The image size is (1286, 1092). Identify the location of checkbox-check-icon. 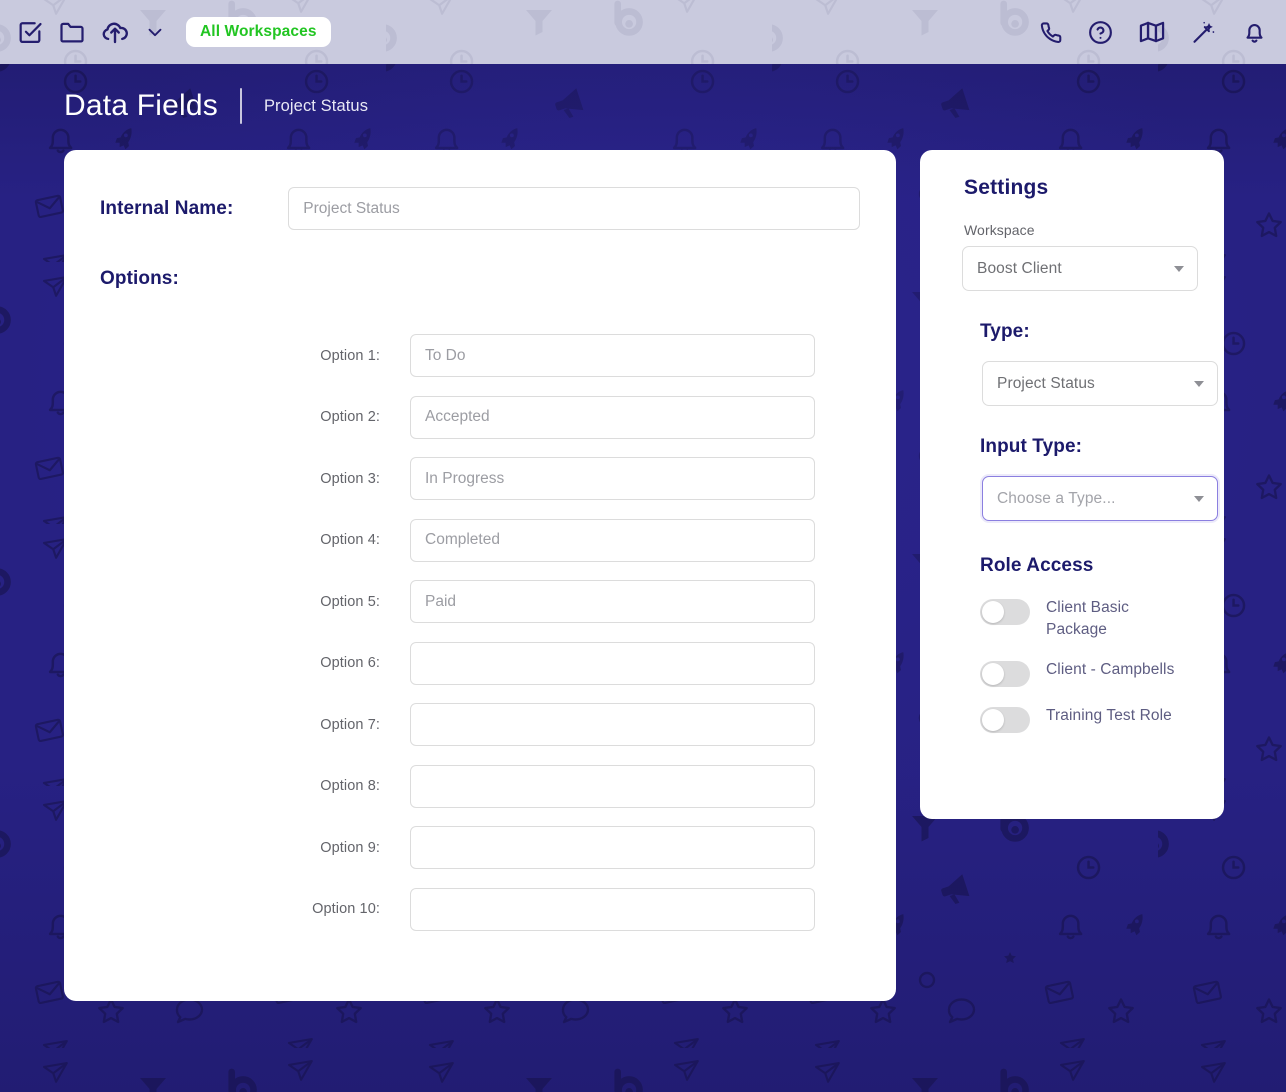
(30, 32).